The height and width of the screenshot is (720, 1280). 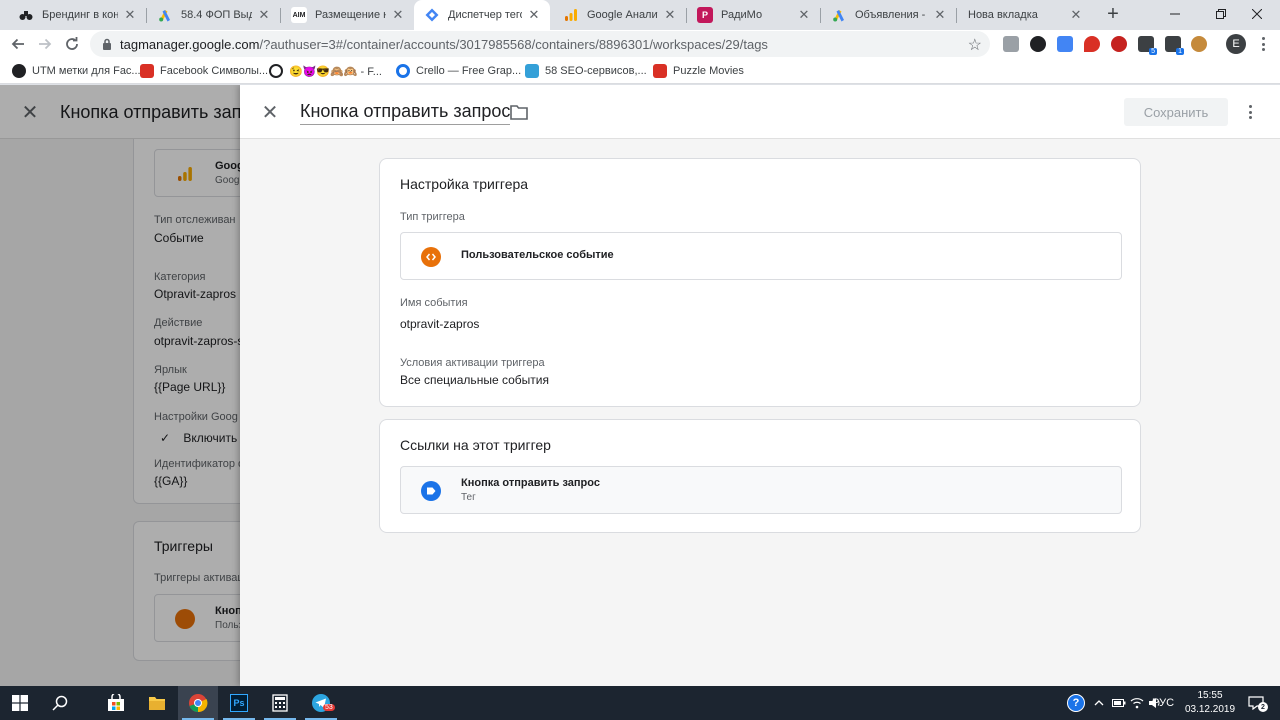 I want to click on profile-avatar: E, so click(x=1236, y=44).